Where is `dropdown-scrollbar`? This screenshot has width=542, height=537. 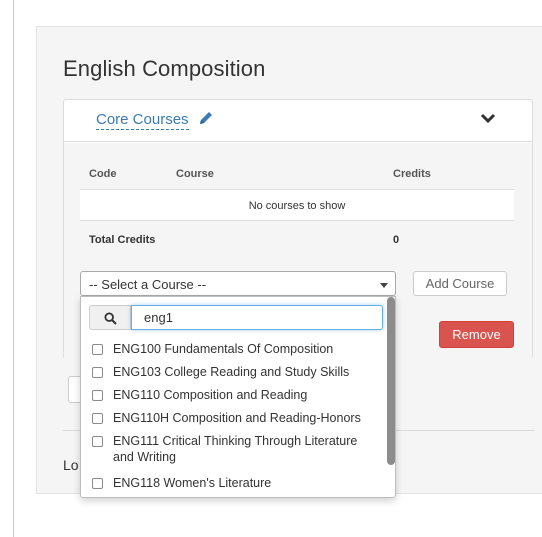 dropdown-scrollbar is located at coordinates (391, 381).